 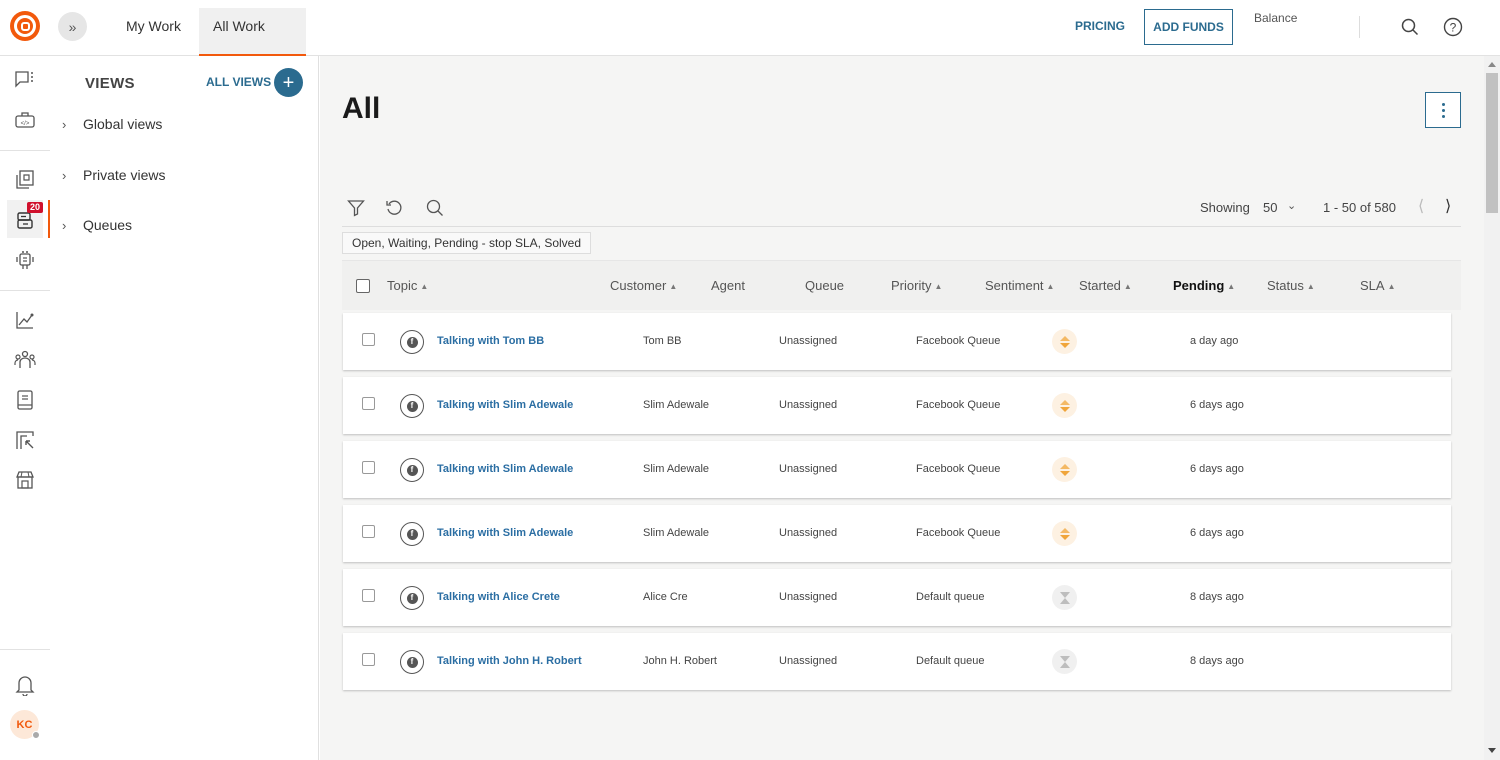 I want to click on scroll-up-arrow, so click(x=1492, y=64).